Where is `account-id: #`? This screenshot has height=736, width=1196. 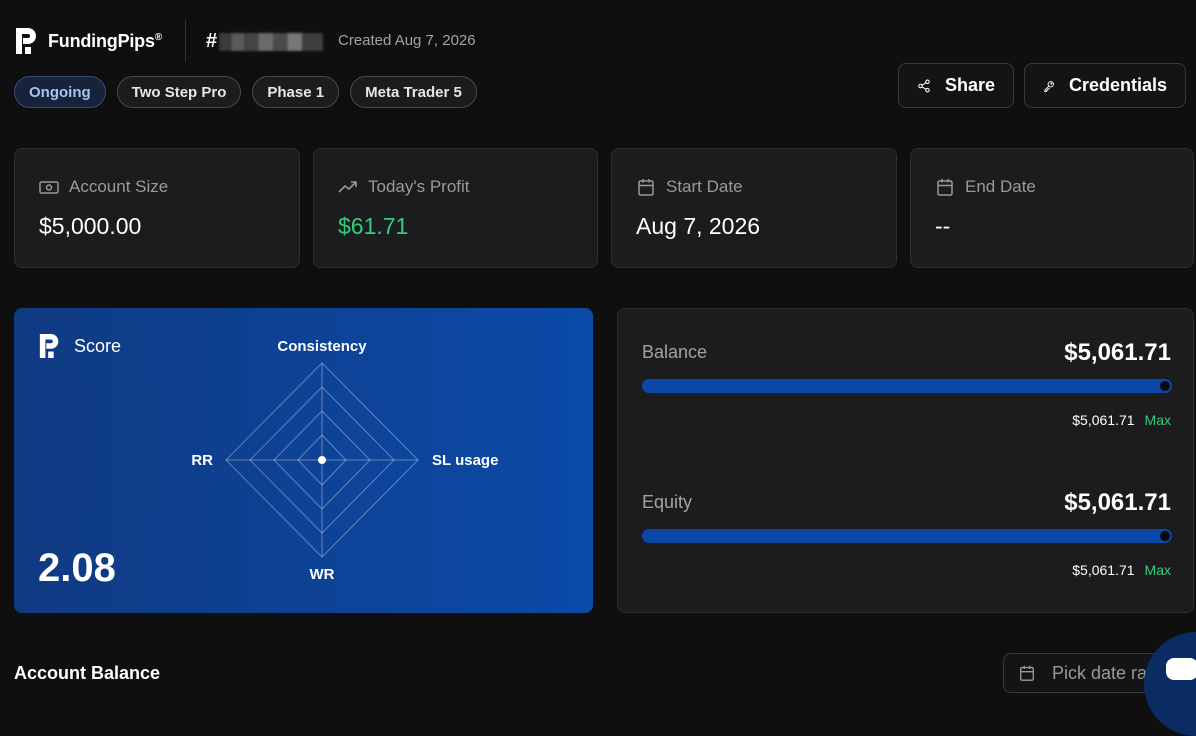
account-id: # is located at coordinates (265, 41).